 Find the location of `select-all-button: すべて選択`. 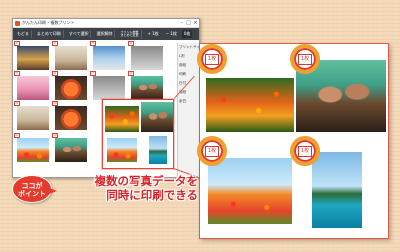

select-all-button: すべて選択 is located at coordinates (79, 34).